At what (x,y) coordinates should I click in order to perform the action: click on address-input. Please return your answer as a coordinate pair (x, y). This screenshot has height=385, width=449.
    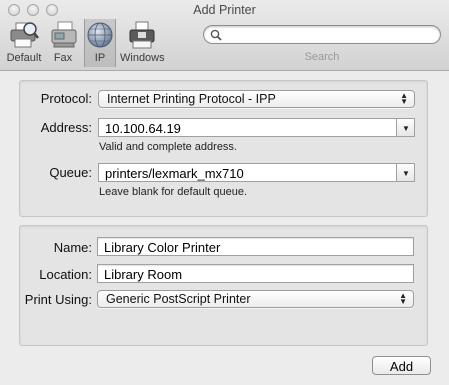
    Looking at the image, I should click on (245, 128).